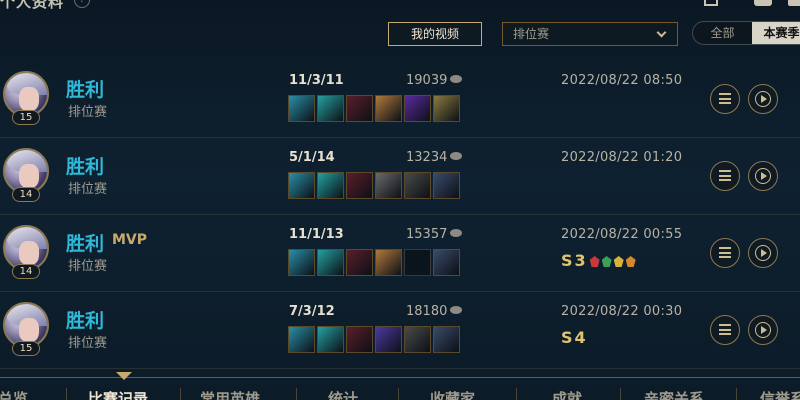  I want to click on season-label: S3, so click(574, 260).